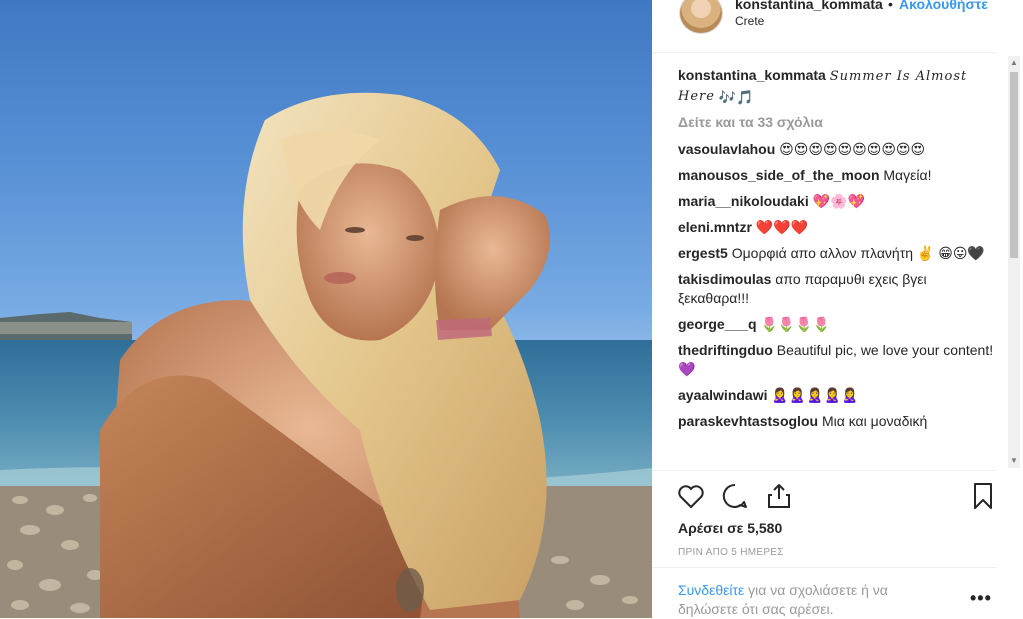 The width and height of the screenshot is (1023, 619). What do you see at coordinates (852, 149) in the screenshot?
I see `comment-text: 😍😍😍😍😍😍😍😍😍😍` at bounding box center [852, 149].